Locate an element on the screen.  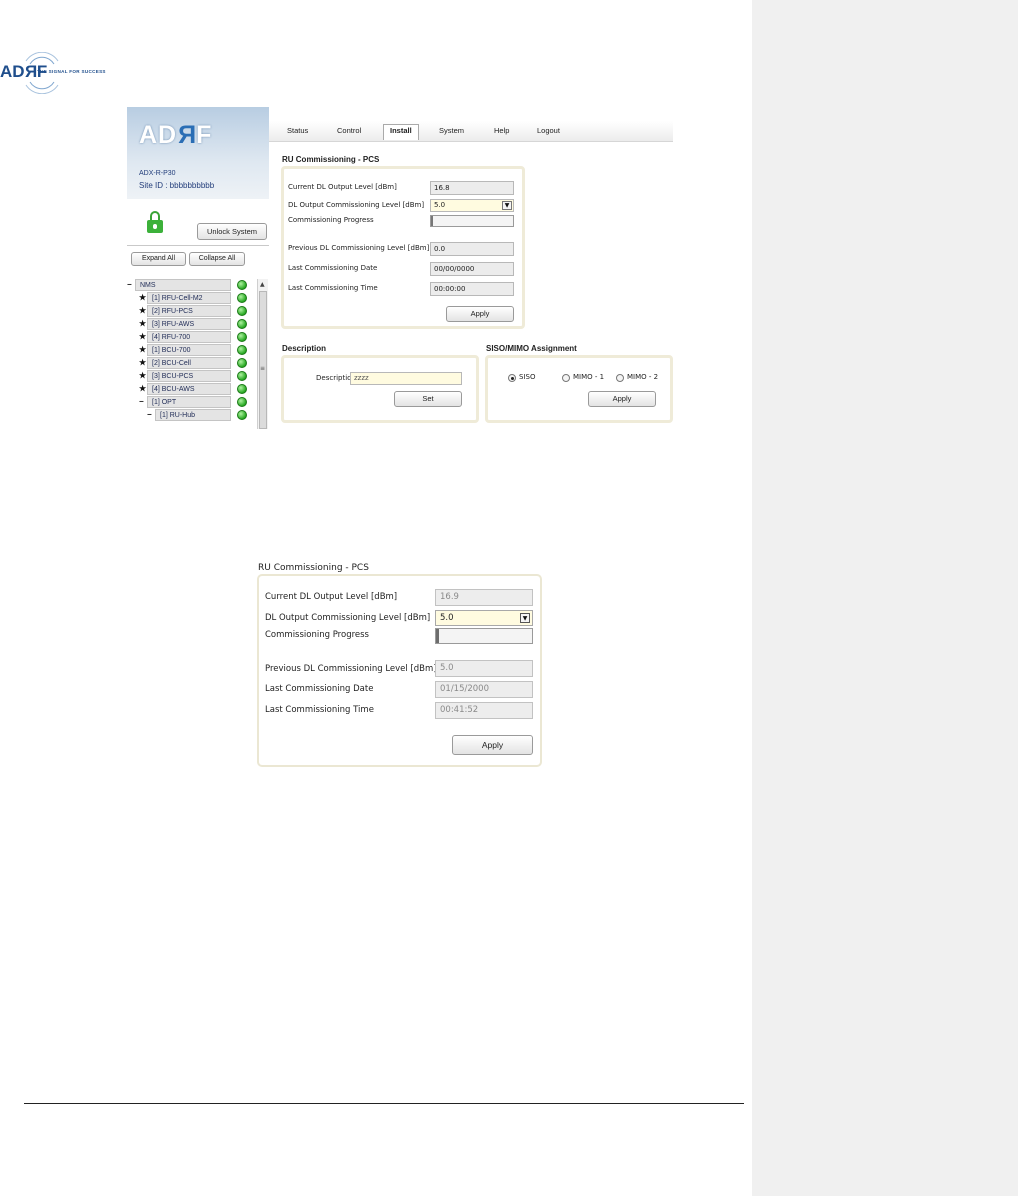
siso-mimo-panel: SISO MIMO - 1 MIMO - 2 Apply is located at coordinates (579, 389).